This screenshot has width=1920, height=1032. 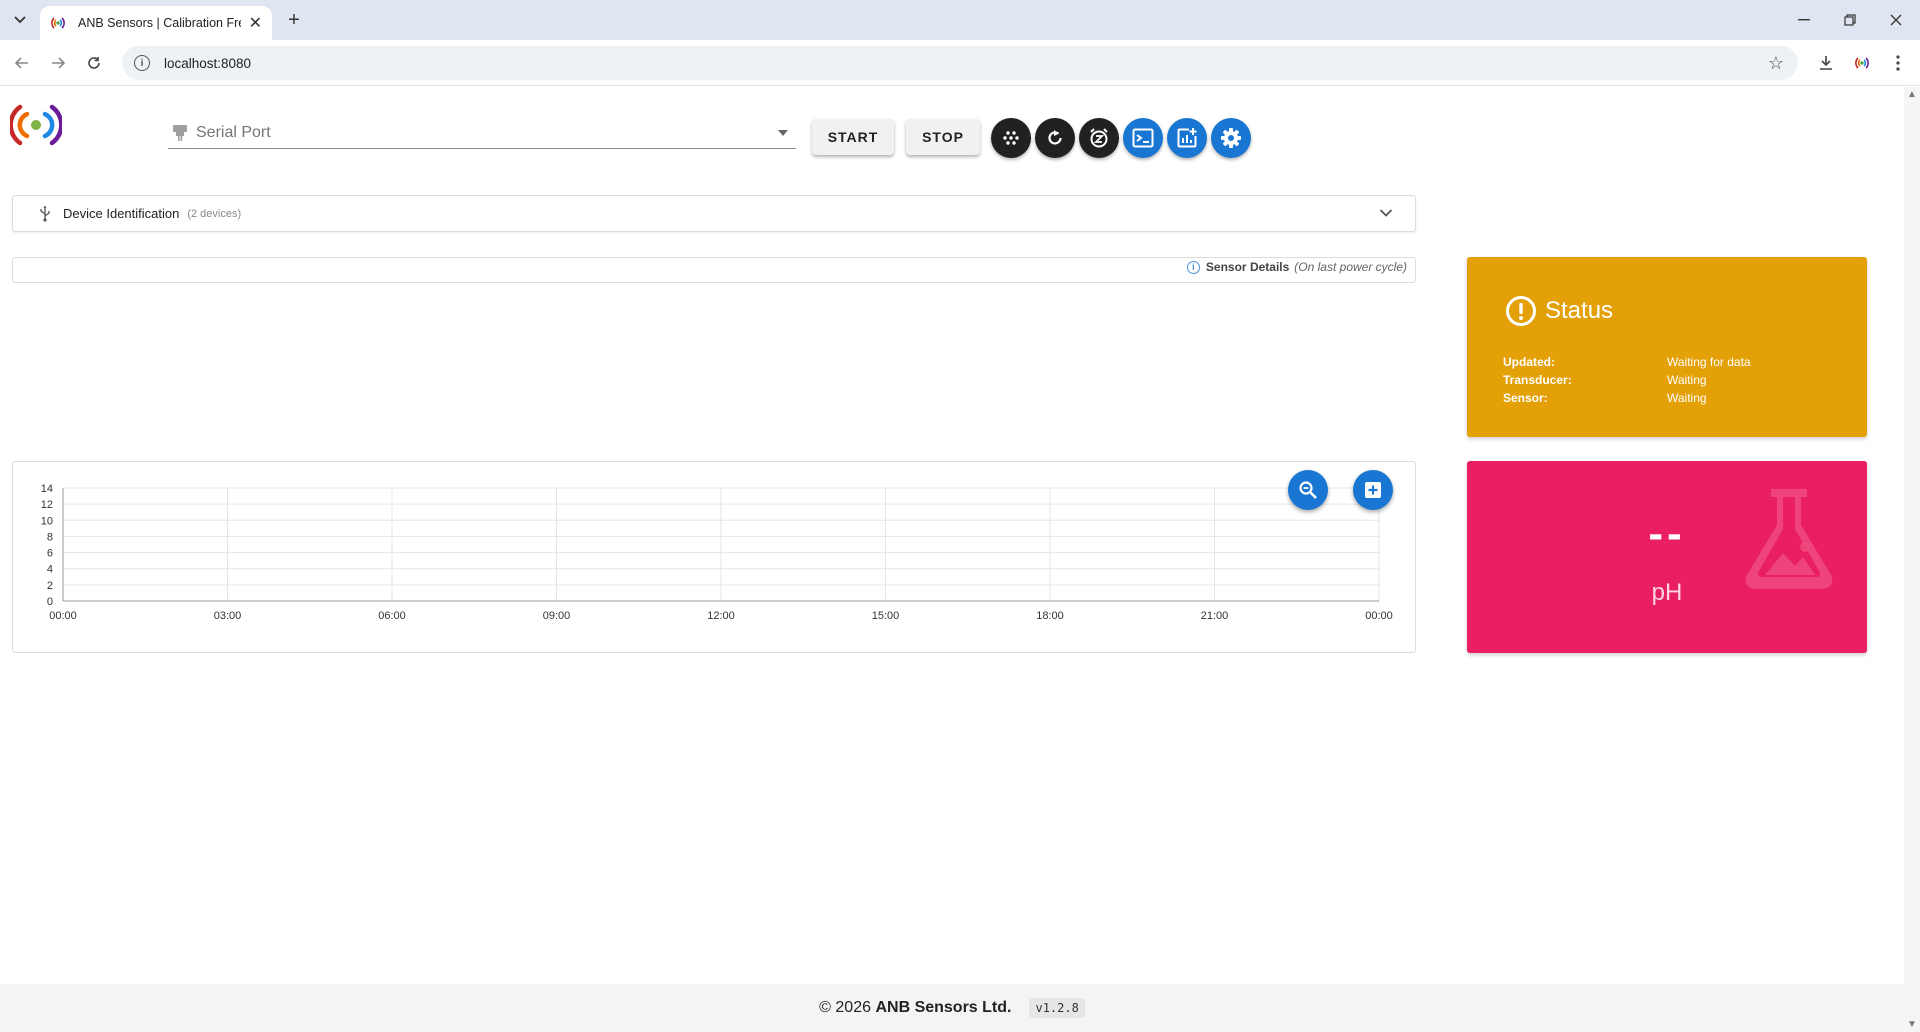 What do you see at coordinates (20, 20) in the screenshot?
I see `tab-list-icon` at bounding box center [20, 20].